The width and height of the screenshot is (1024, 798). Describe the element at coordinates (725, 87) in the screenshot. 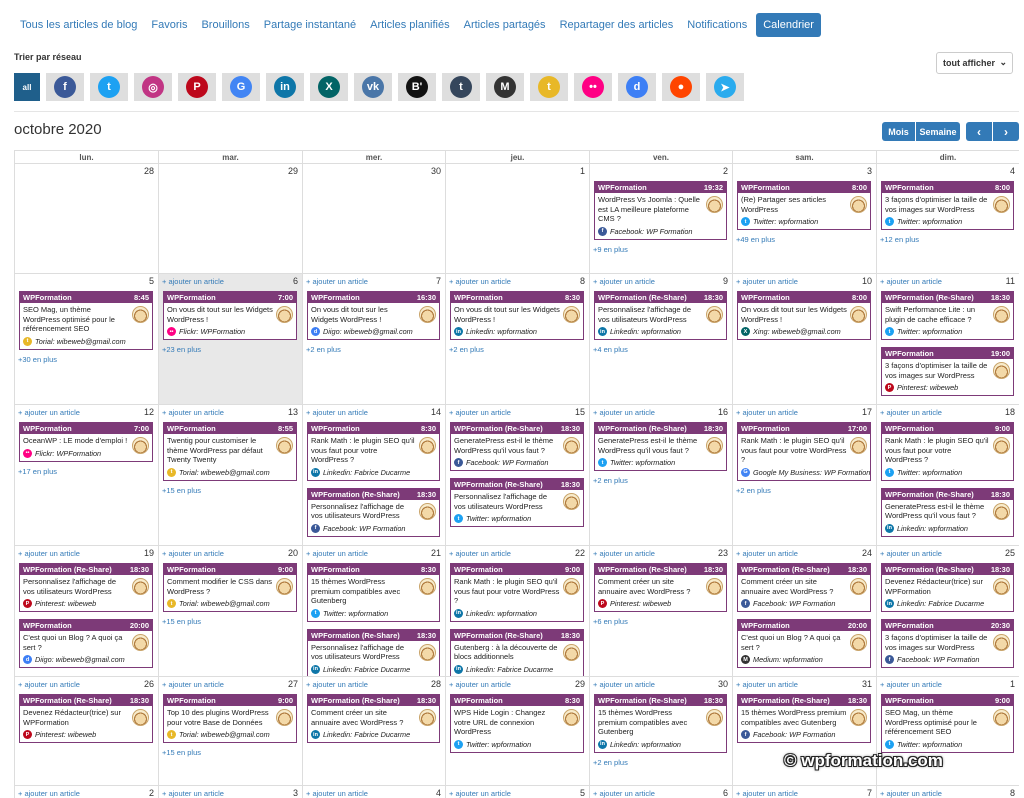

I see `network-filter-telegram: ➤` at that location.